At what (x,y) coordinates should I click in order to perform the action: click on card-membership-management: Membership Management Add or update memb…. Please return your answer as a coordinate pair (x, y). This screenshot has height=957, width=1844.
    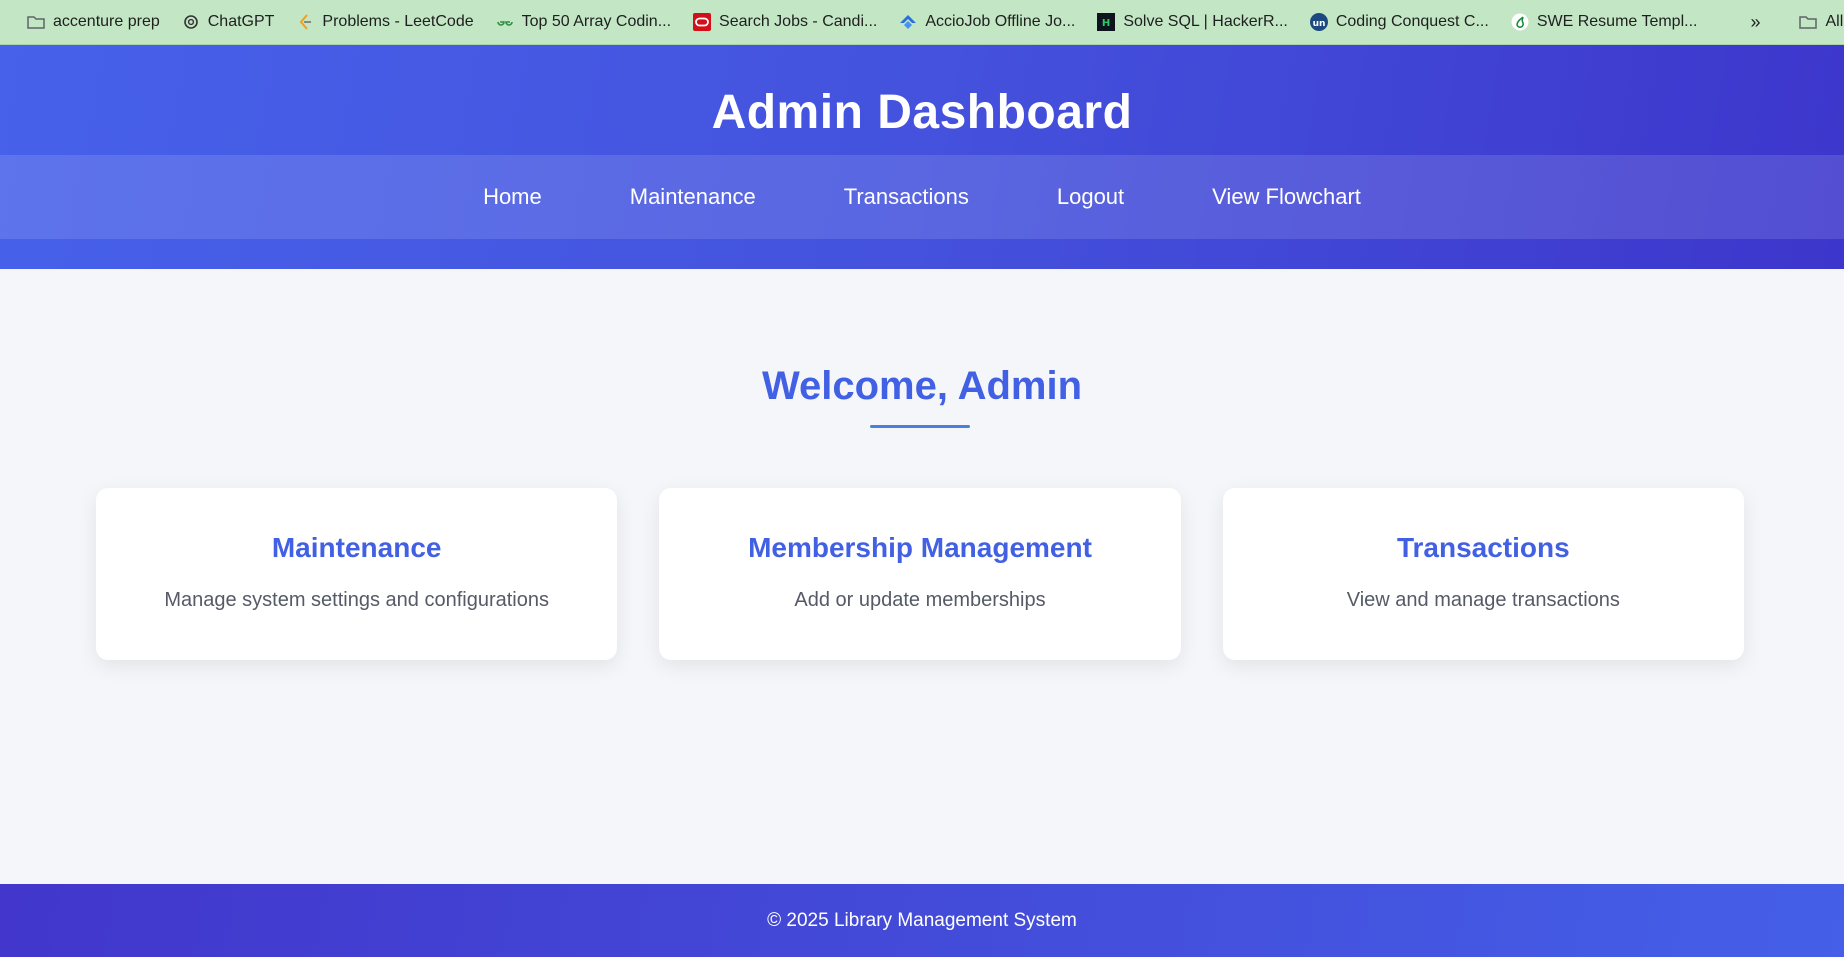
    Looking at the image, I should click on (920, 574).